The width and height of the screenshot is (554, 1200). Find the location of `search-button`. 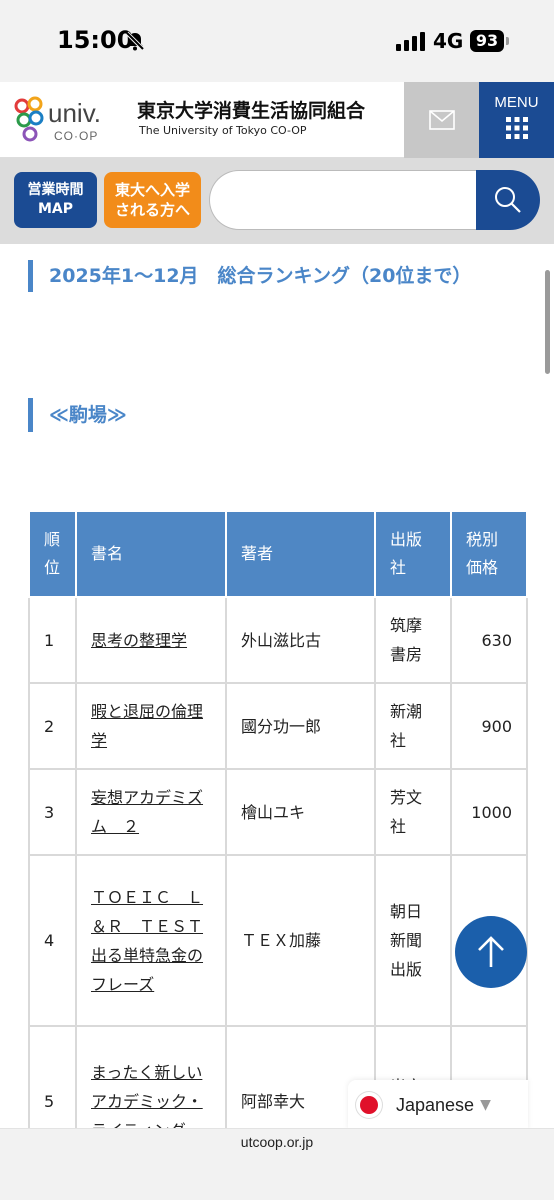

search-button is located at coordinates (508, 200).